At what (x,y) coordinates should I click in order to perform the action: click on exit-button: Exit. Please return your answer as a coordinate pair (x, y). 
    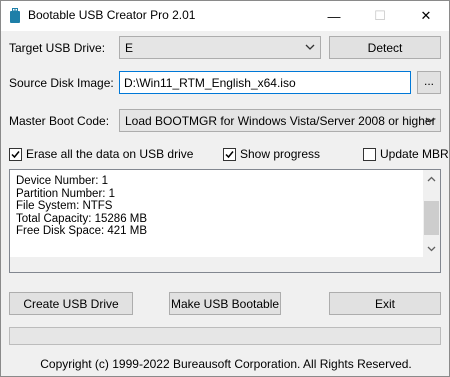
    Looking at the image, I should click on (385, 303).